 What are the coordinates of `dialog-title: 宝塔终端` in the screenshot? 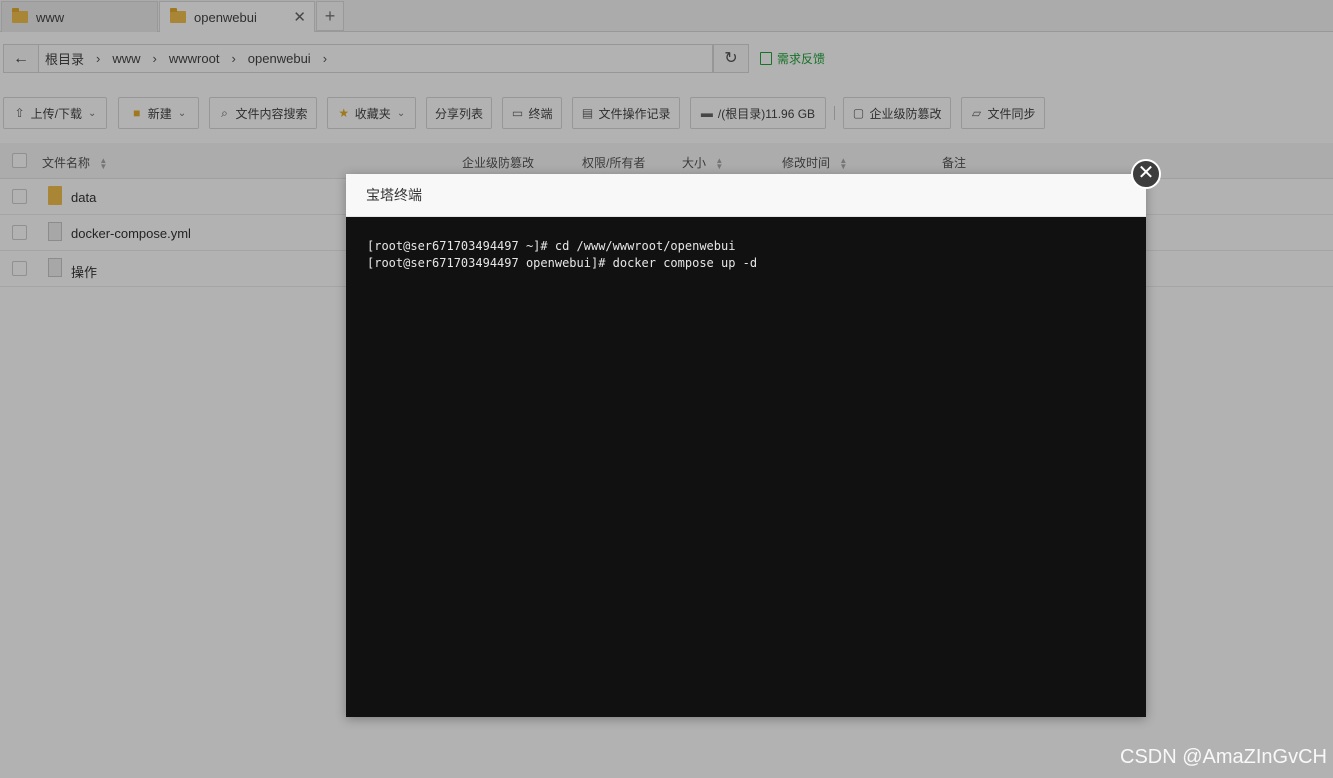 It's located at (746, 195).